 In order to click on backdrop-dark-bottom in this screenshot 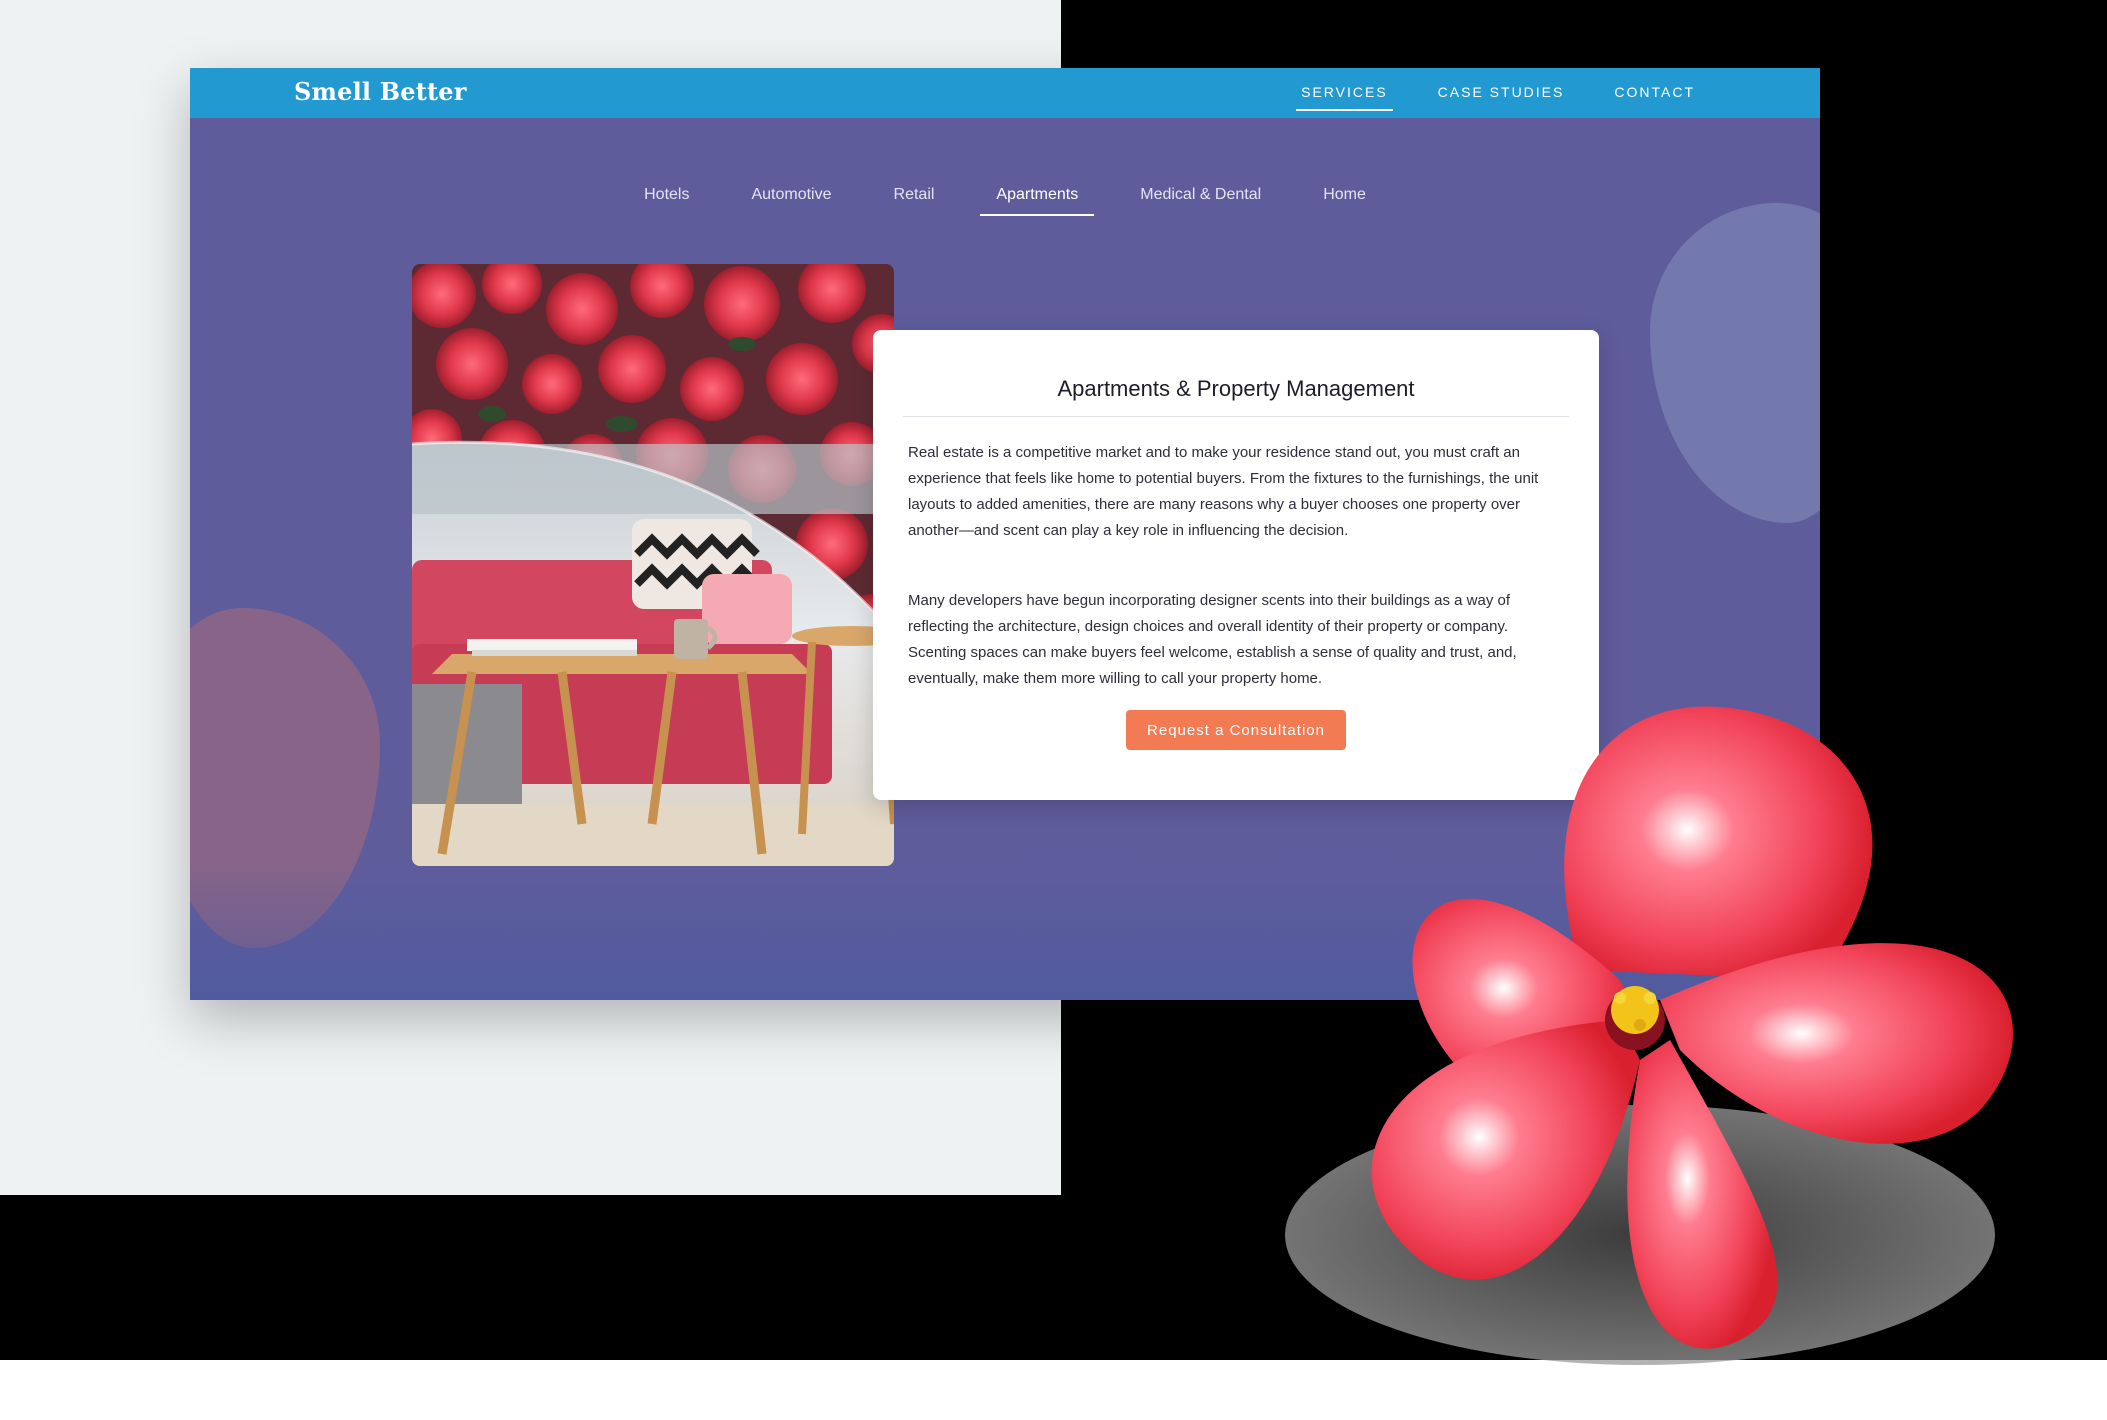, I will do `click(530, 1277)`.